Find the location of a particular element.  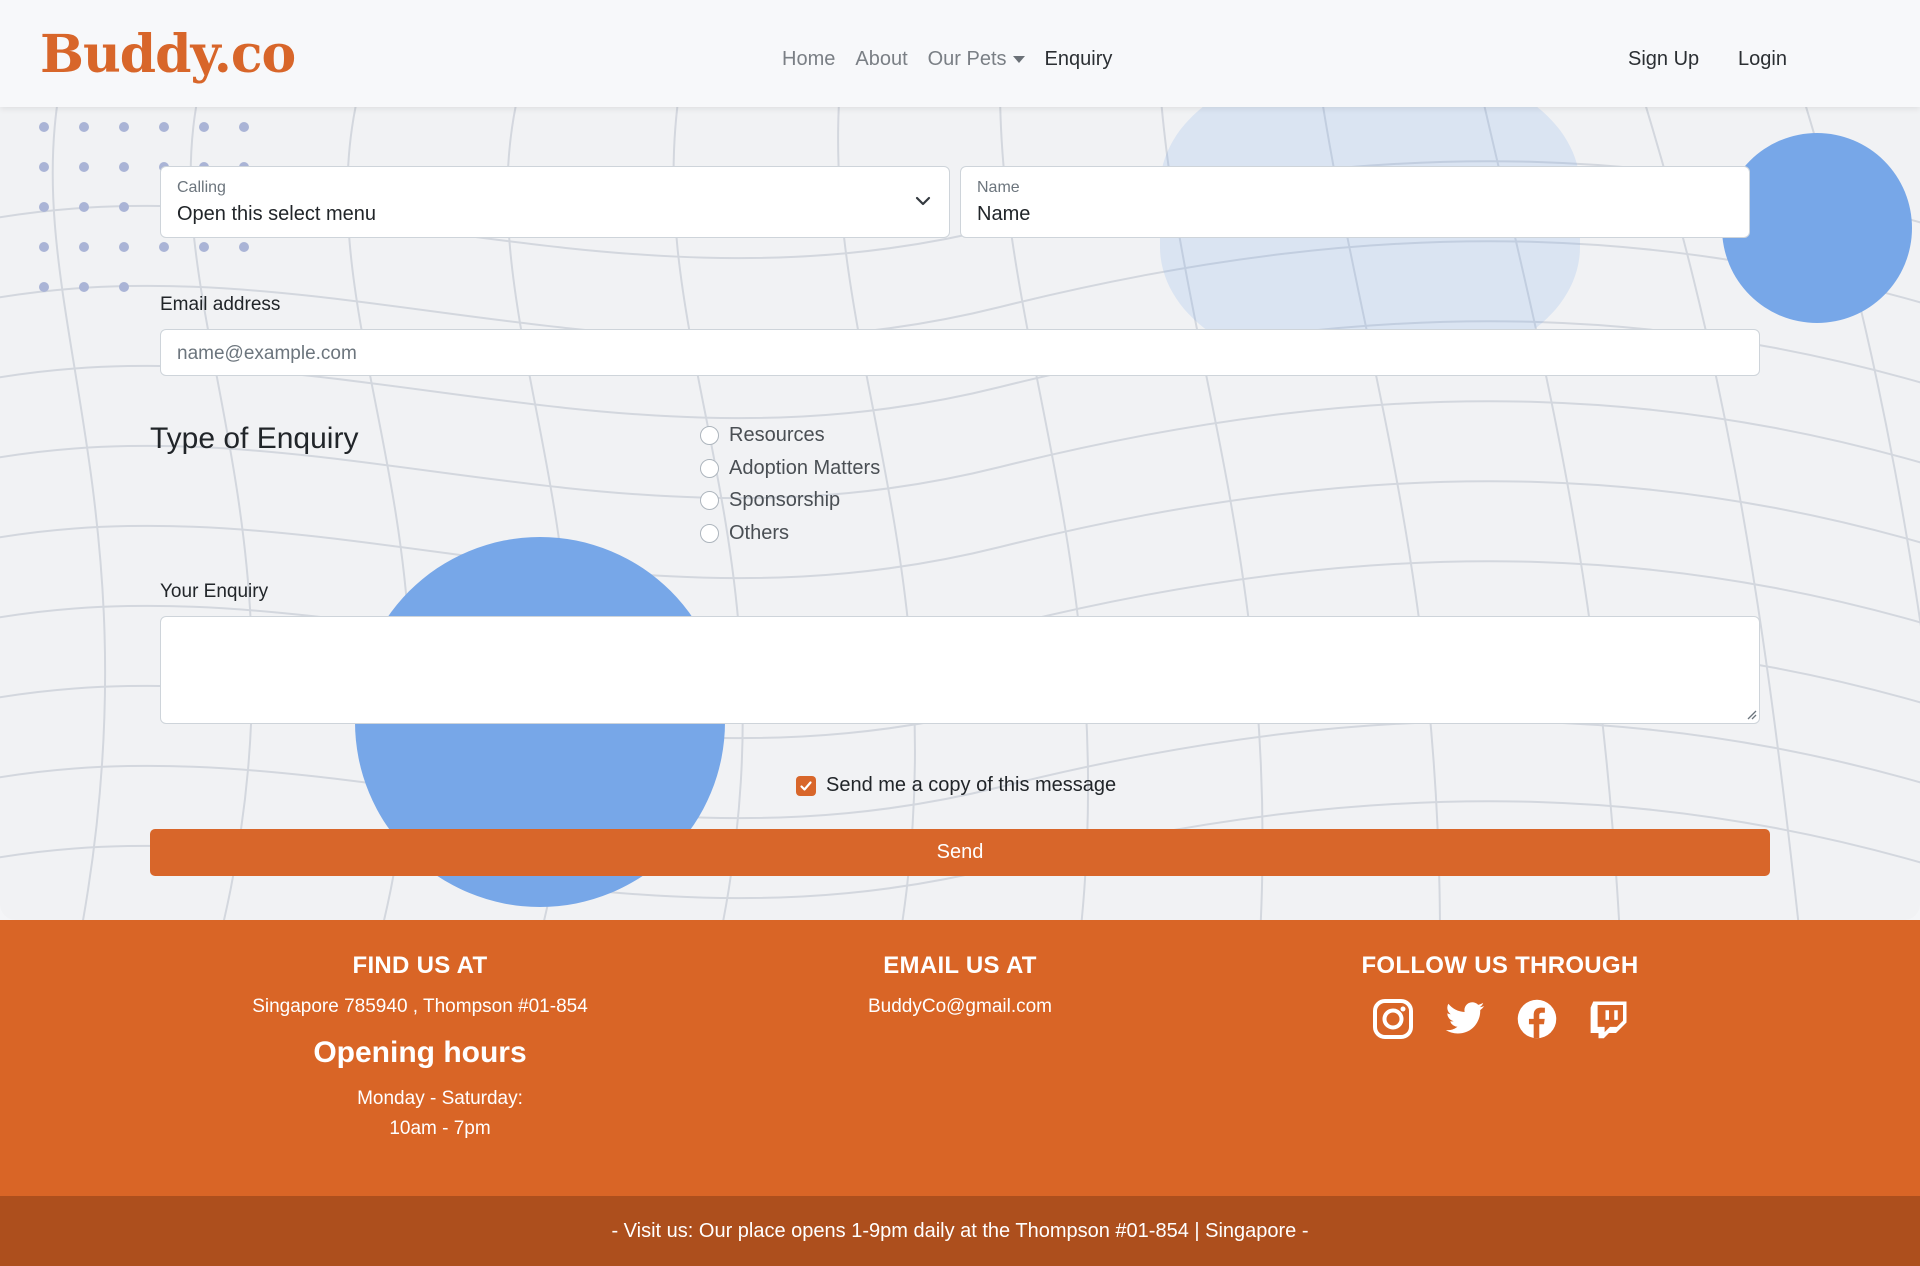

address-text: Singapore 785940 , Thompson #01-854 is located at coordinates (420, 1006).